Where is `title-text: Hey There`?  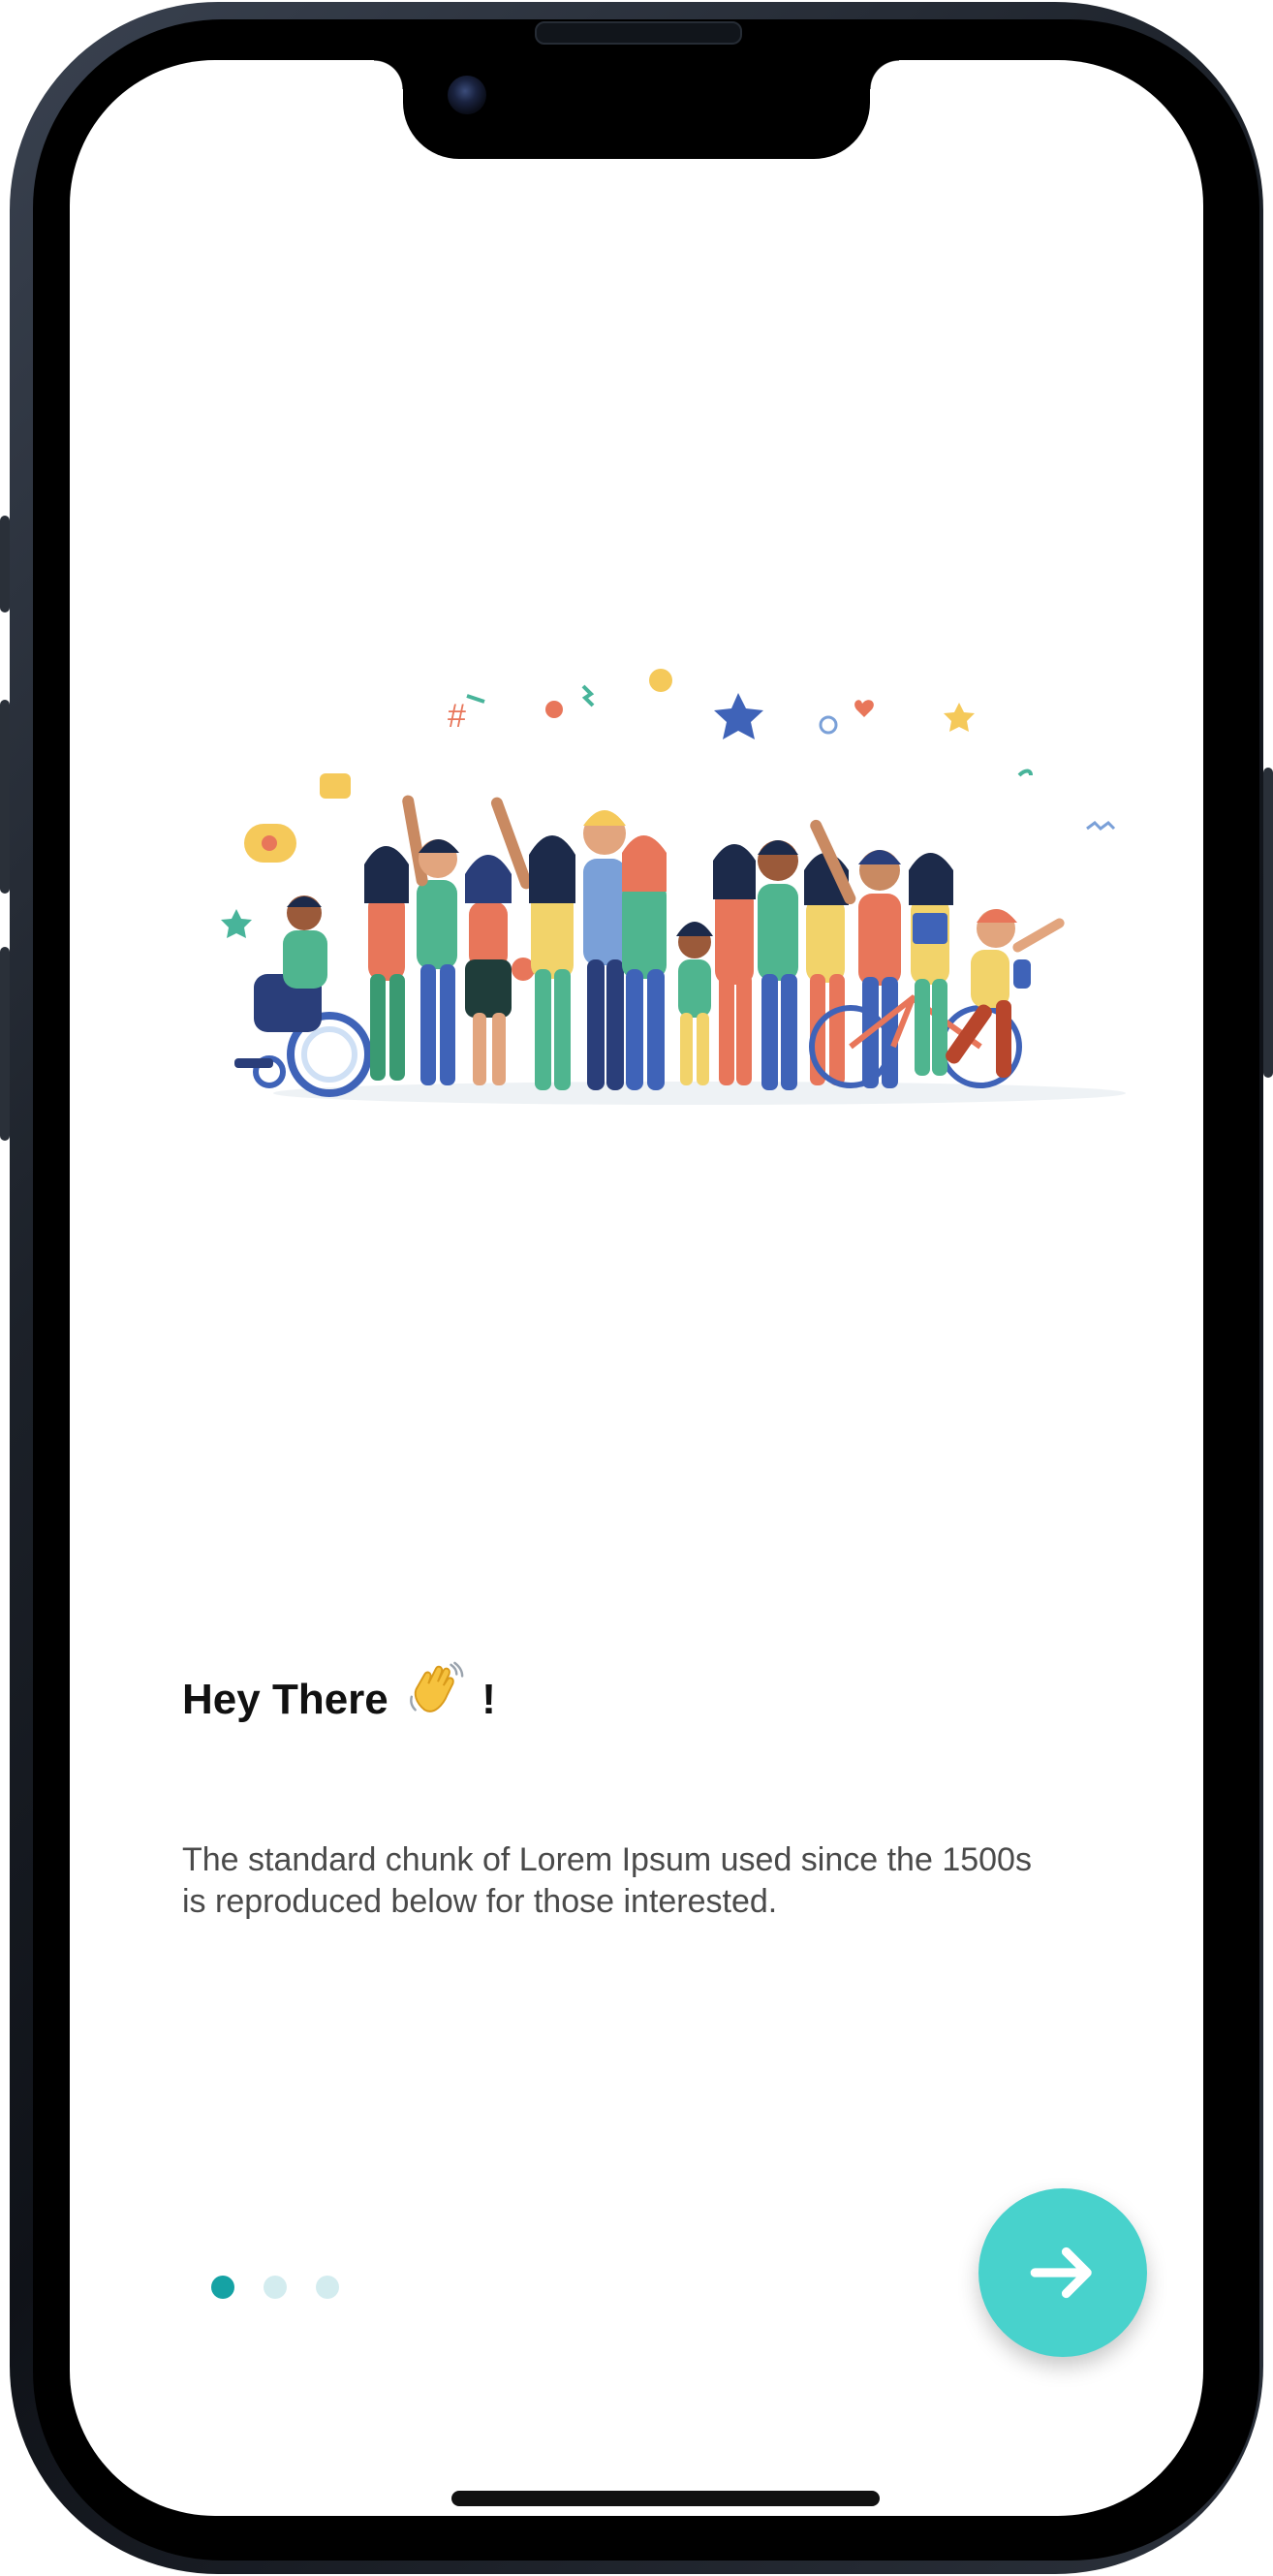
title-text: Hey There is located at coordinates (285, 1699).